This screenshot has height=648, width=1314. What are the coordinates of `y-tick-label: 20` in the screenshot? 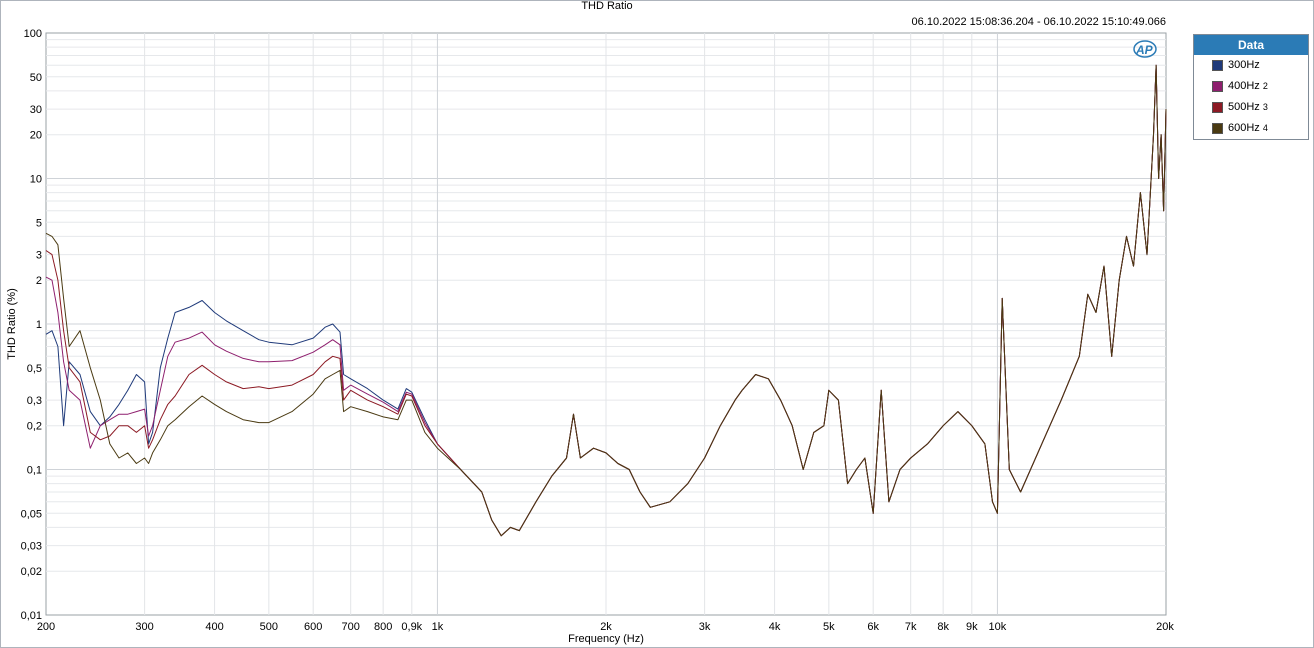 It's located at (36, 136).